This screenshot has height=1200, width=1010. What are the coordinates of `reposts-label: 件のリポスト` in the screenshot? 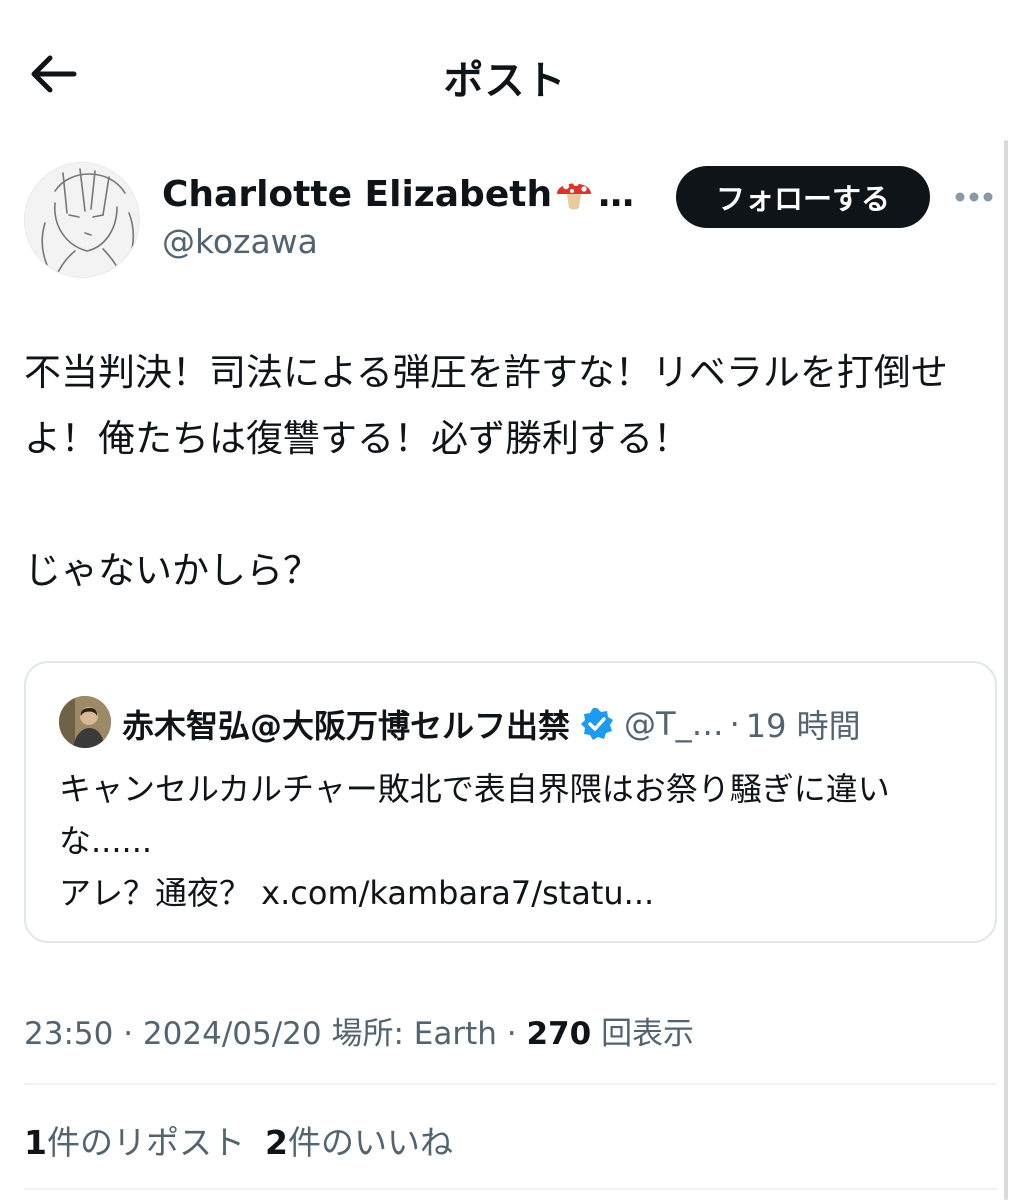 It's located at (145, 1142).